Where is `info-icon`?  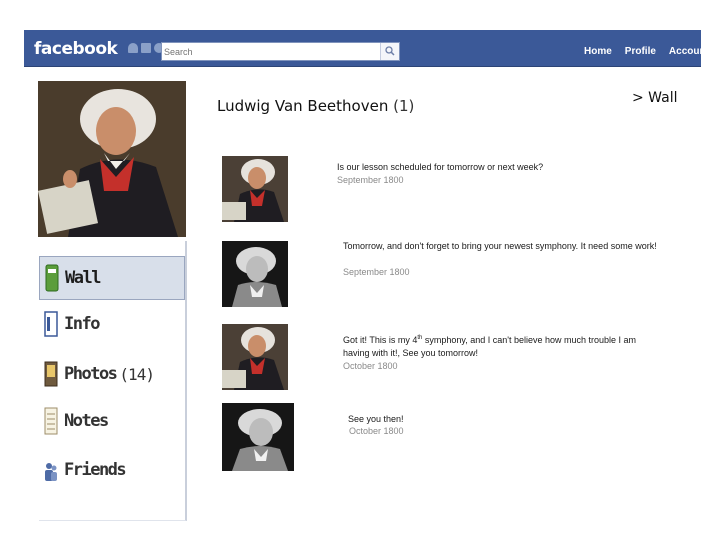
info-icon is located at coordinates (51, 324).